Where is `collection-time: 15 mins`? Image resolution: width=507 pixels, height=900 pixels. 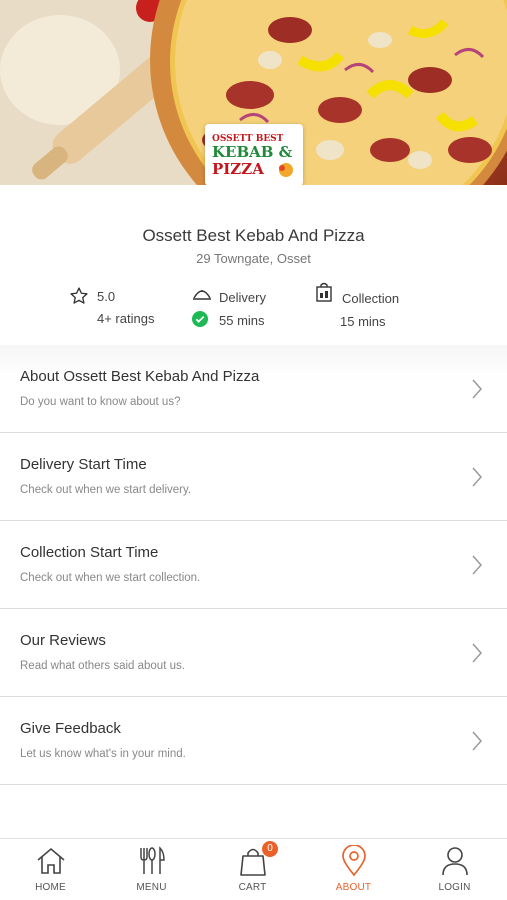
collection-time: 15 mins is located at coordinates (363, 321).